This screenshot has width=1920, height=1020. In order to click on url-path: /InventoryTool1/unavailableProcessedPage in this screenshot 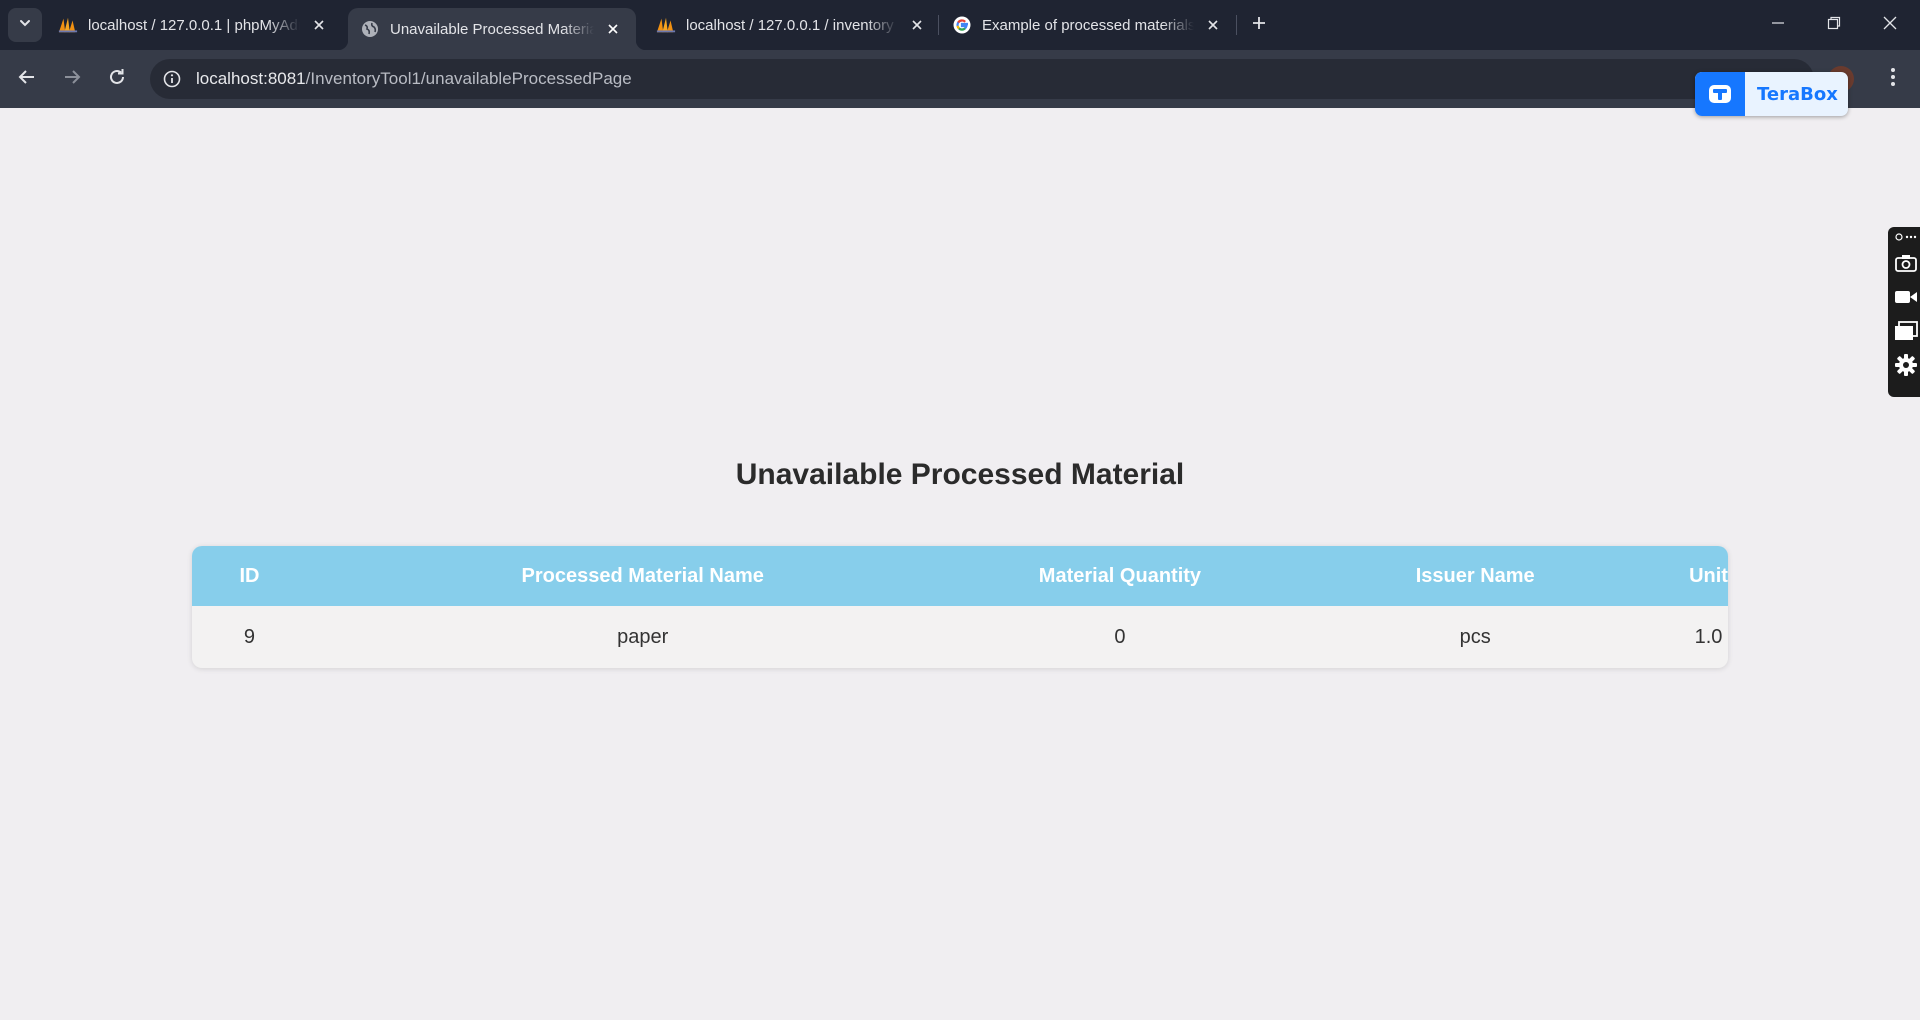, I will do `click(468, 78)`.